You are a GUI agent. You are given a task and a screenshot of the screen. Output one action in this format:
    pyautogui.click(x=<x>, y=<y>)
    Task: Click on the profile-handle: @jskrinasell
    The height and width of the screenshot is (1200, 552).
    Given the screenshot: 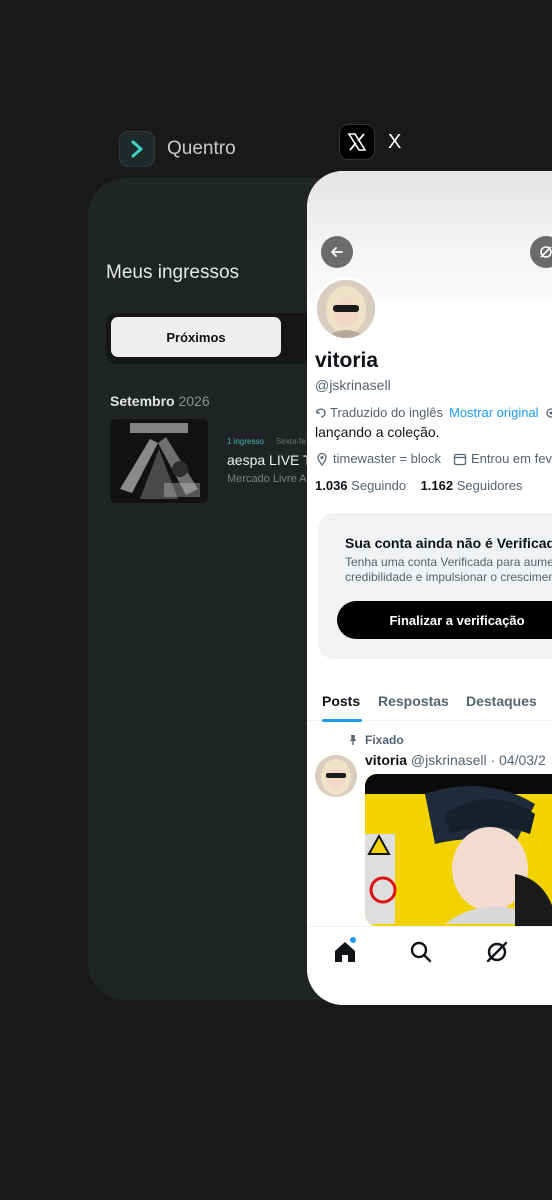 What is the action you would take?
    pyautogui.click(x=353, y=385)
    